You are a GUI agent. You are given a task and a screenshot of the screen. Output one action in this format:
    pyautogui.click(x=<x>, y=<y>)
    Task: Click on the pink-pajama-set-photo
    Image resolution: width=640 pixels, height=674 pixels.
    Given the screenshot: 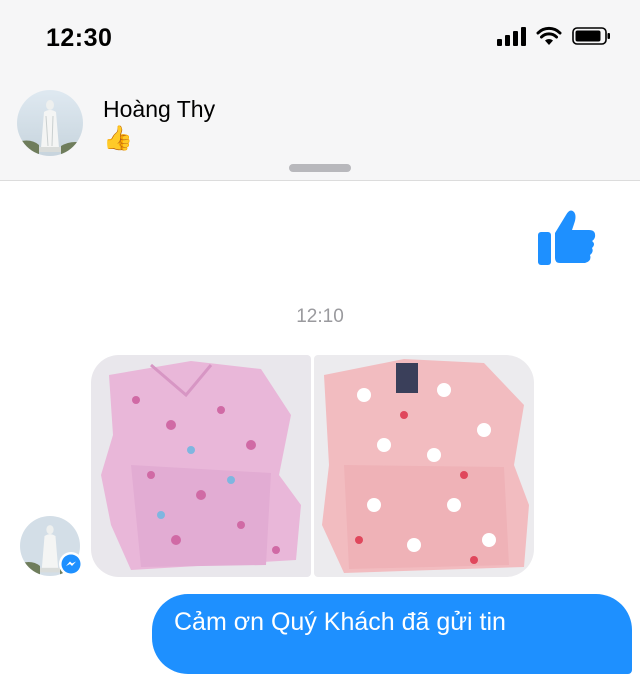 What is the action you would take?
    pyautogui.click(x=201, y=466)
    